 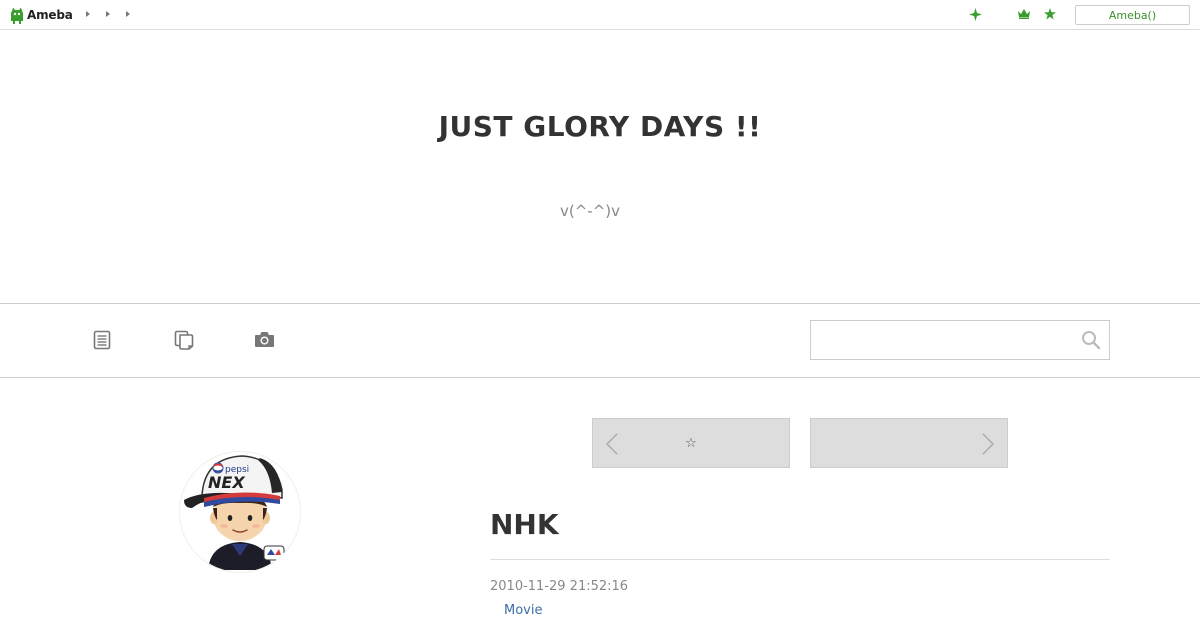 What do you see at coordinates (988, 444) in the screenshot?
I see `chevron-right-icon` at bounding box center [988, 444].